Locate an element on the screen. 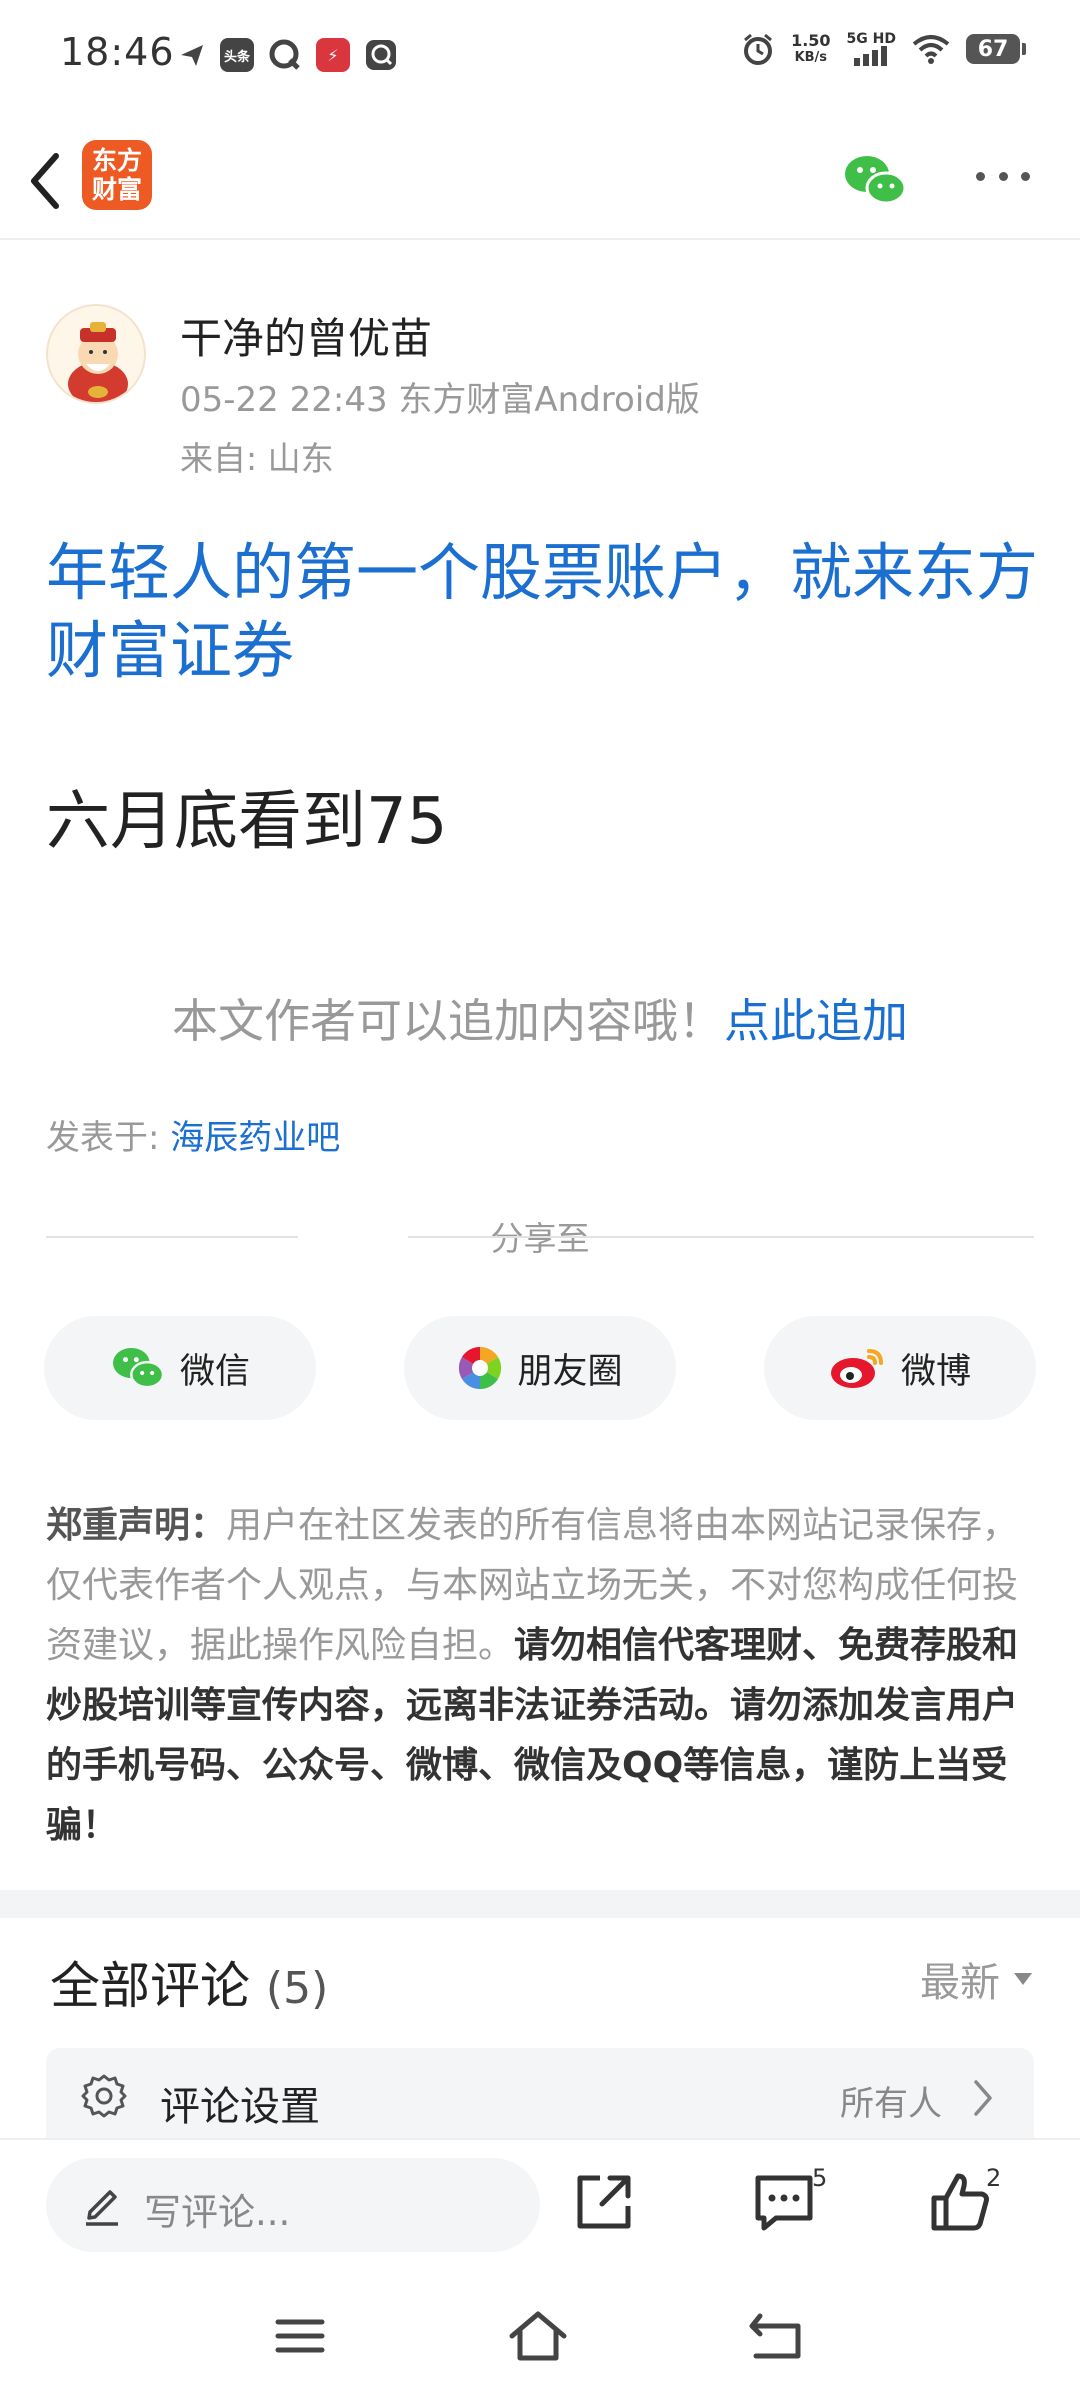 The height and width of the screenshot is (2400, 1080). append-prompt-text: 本文作者可以追加内容哦！ is located at coordinates (448, 1021).